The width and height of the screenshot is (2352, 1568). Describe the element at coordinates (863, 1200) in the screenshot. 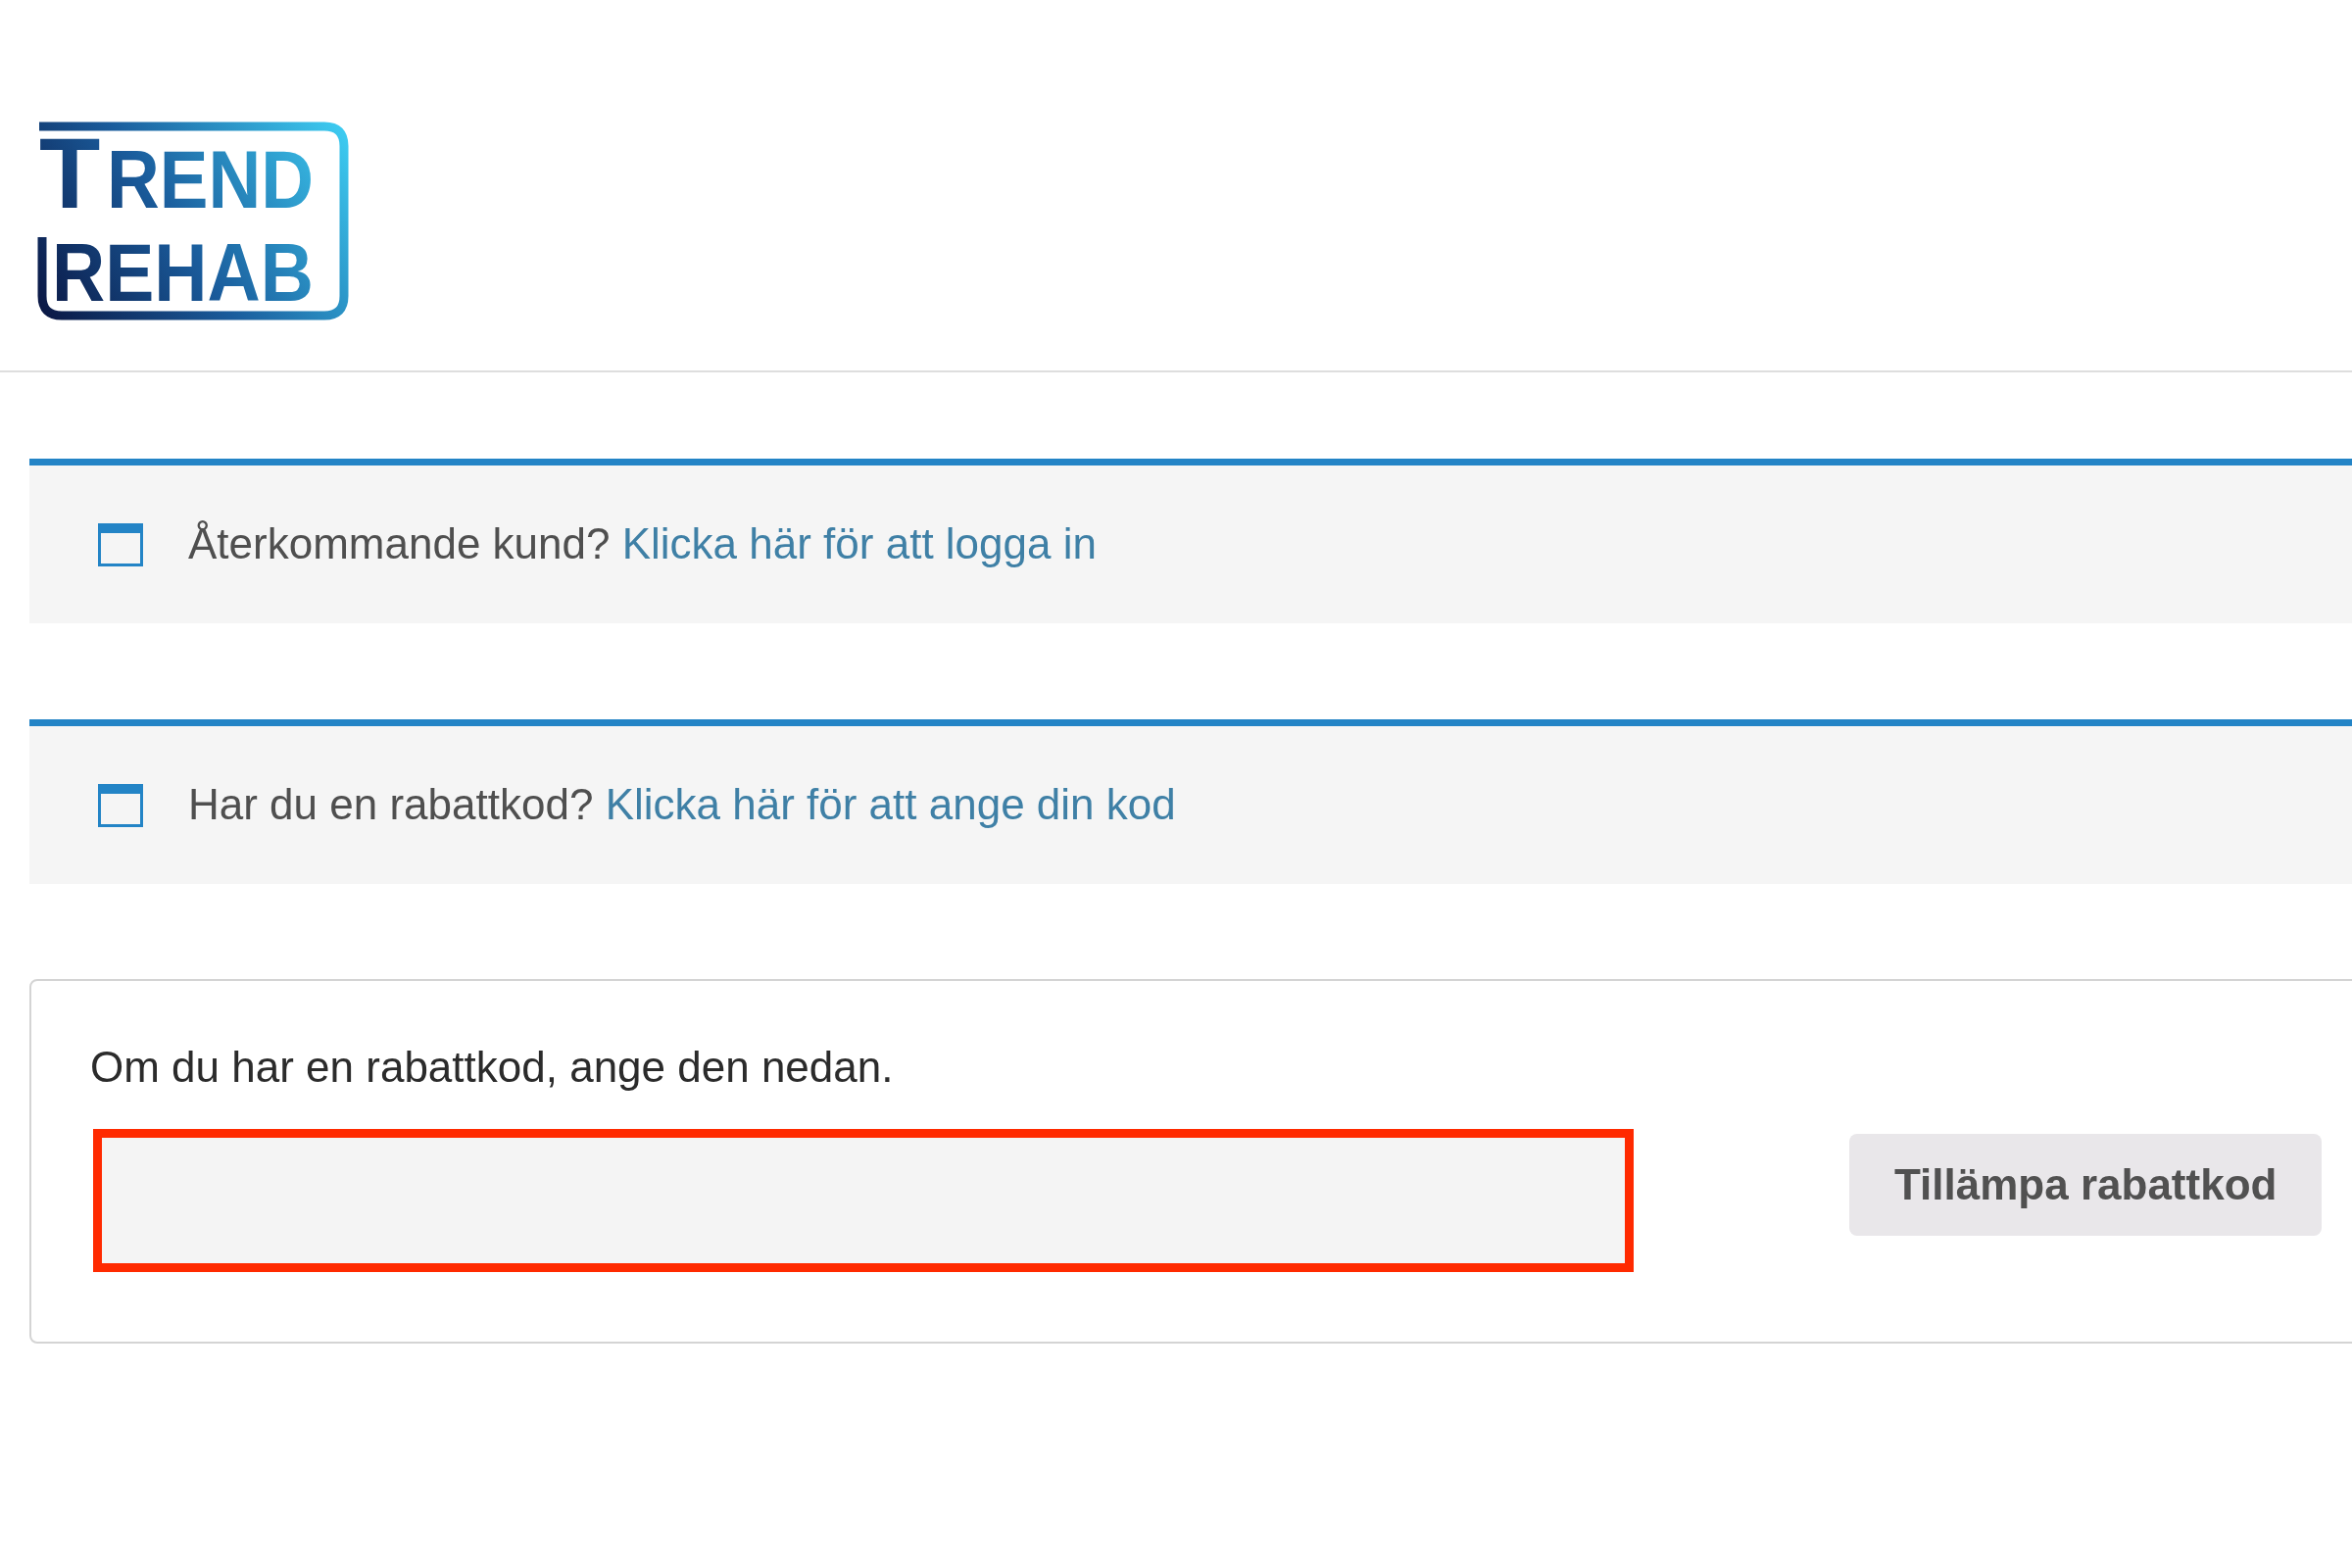

I see `coupon-input` at that location.